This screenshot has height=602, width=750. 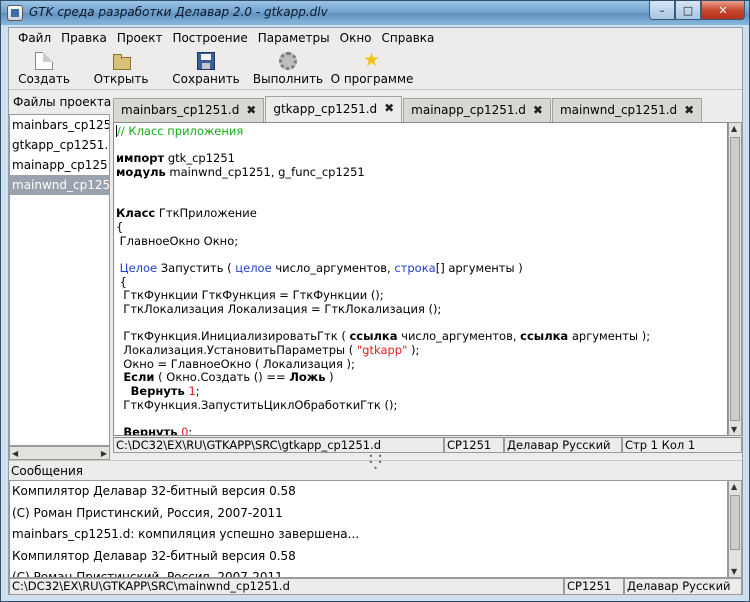 I want to click on code-token: импорт, so click(x=140, y=158).